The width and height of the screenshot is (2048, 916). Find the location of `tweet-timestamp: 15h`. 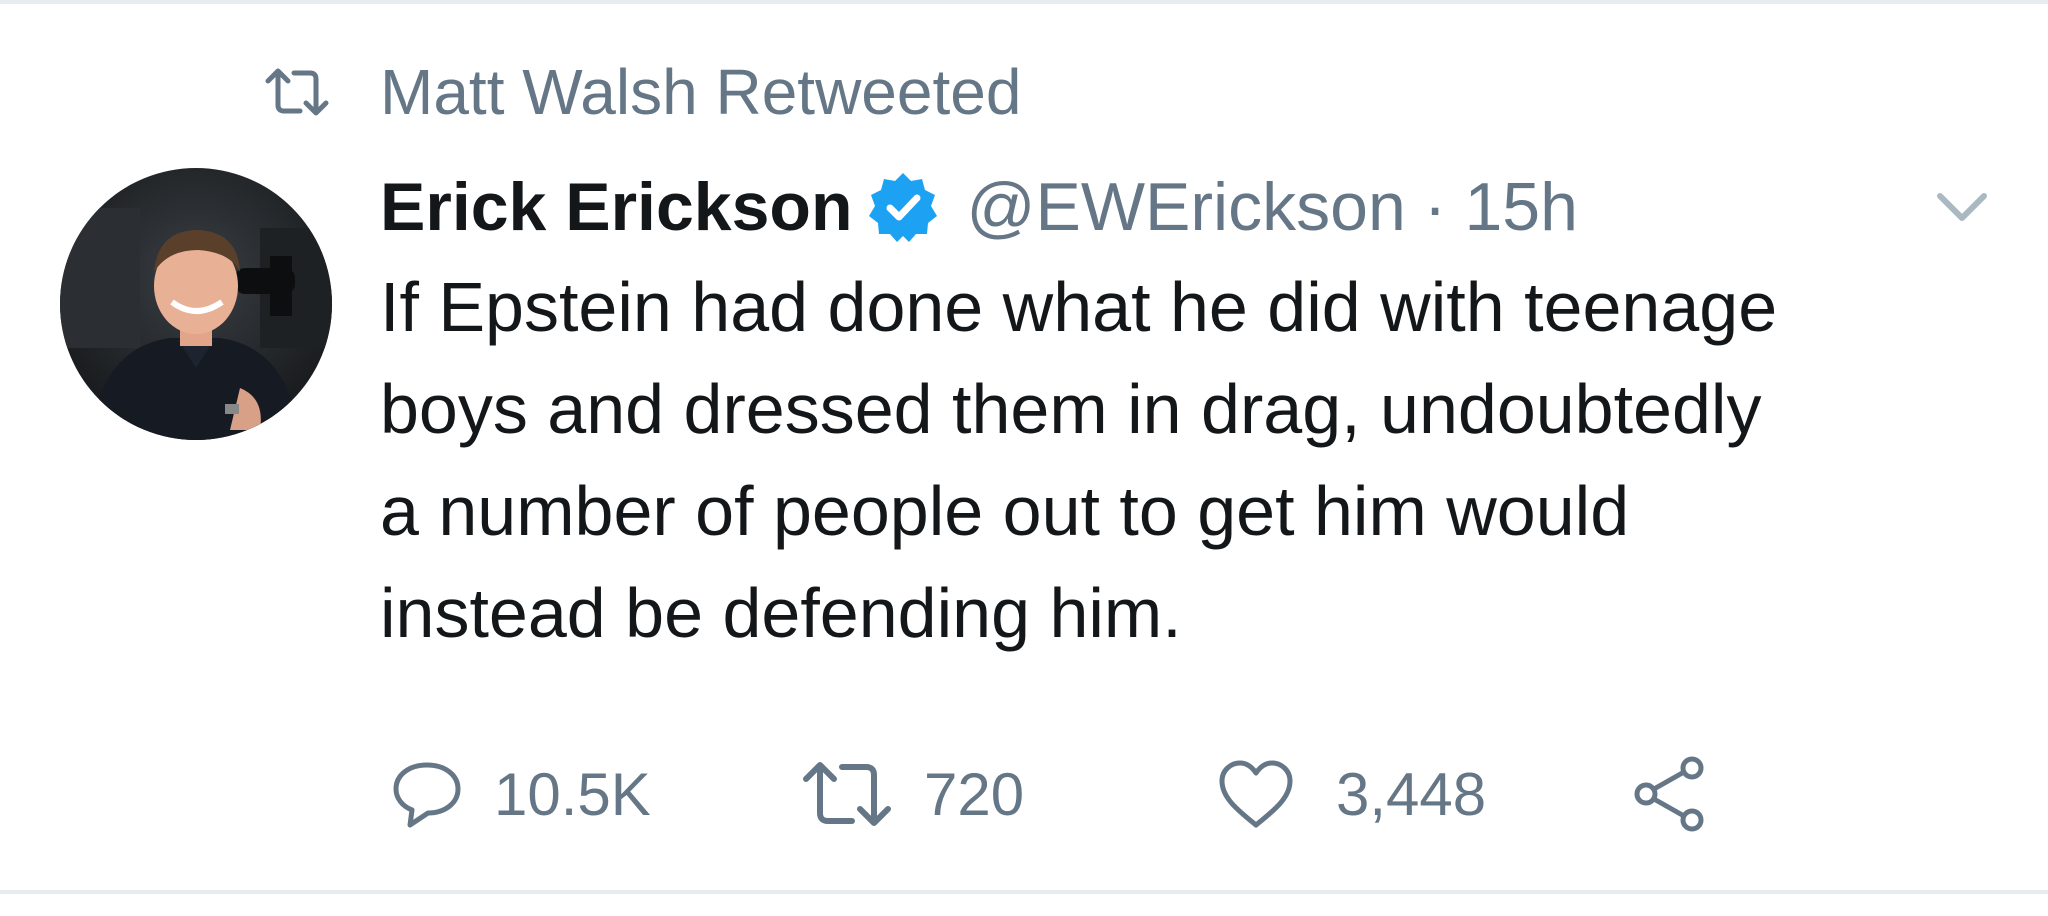

tweet-timestamp: 15h is located at coordinates (1520, 207).